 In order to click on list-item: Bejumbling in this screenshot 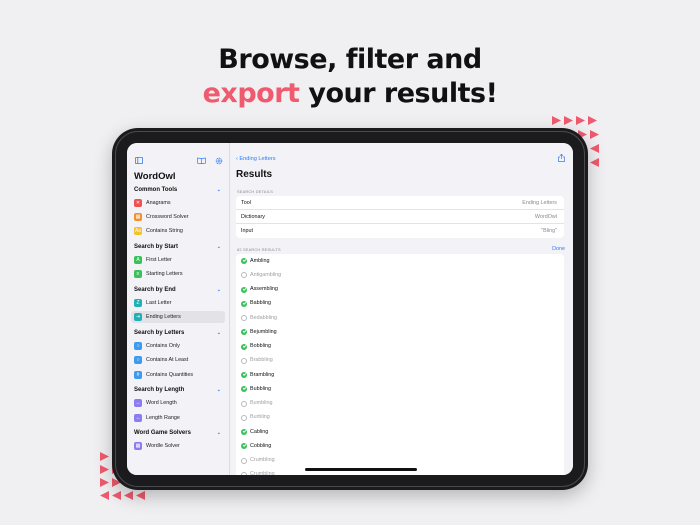, I will do `click(400, 332)`.